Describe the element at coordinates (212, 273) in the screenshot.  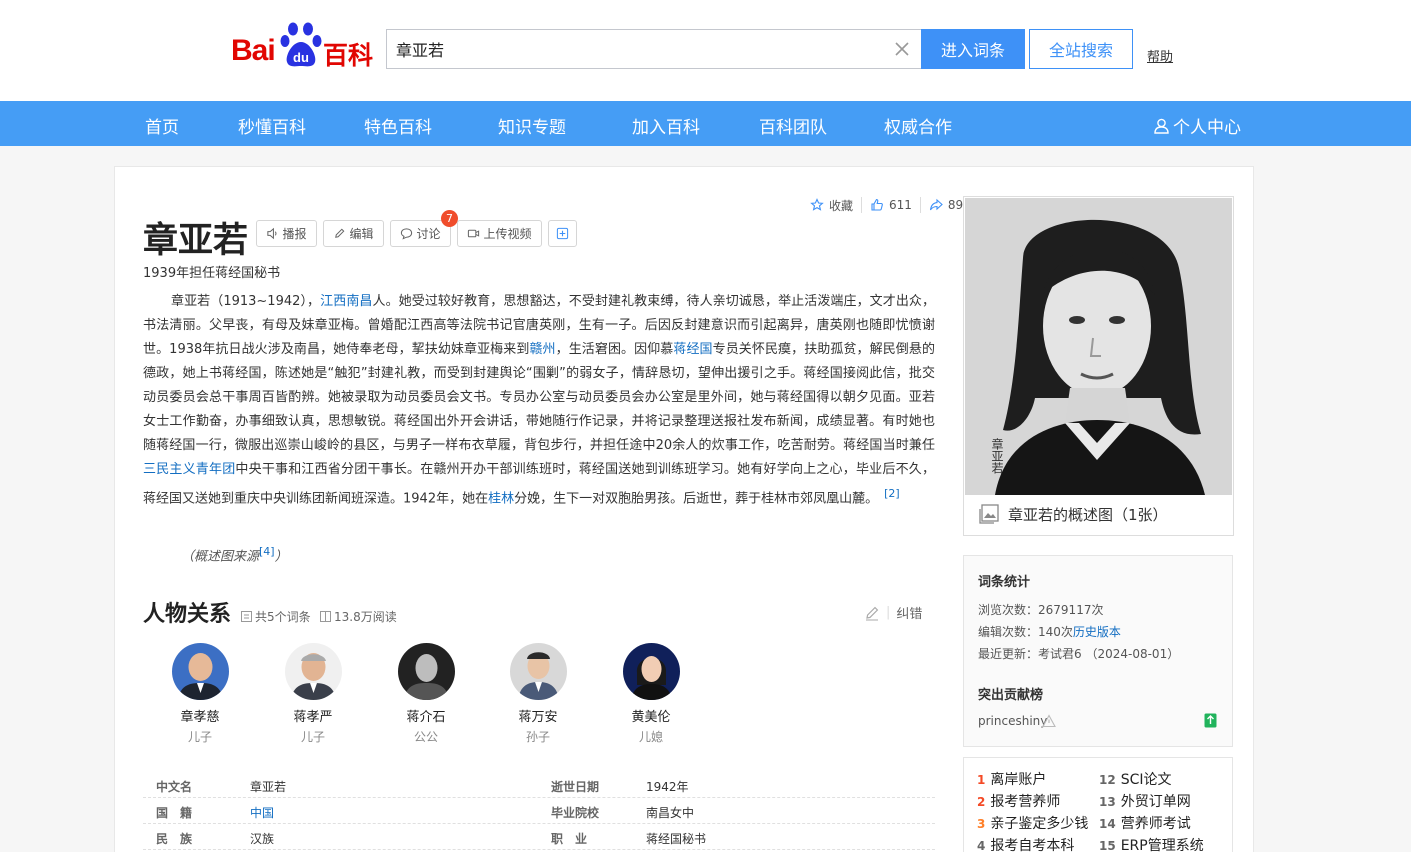
I see `entry-subtitle: 1939年担任蒋经国秘书` at that location.